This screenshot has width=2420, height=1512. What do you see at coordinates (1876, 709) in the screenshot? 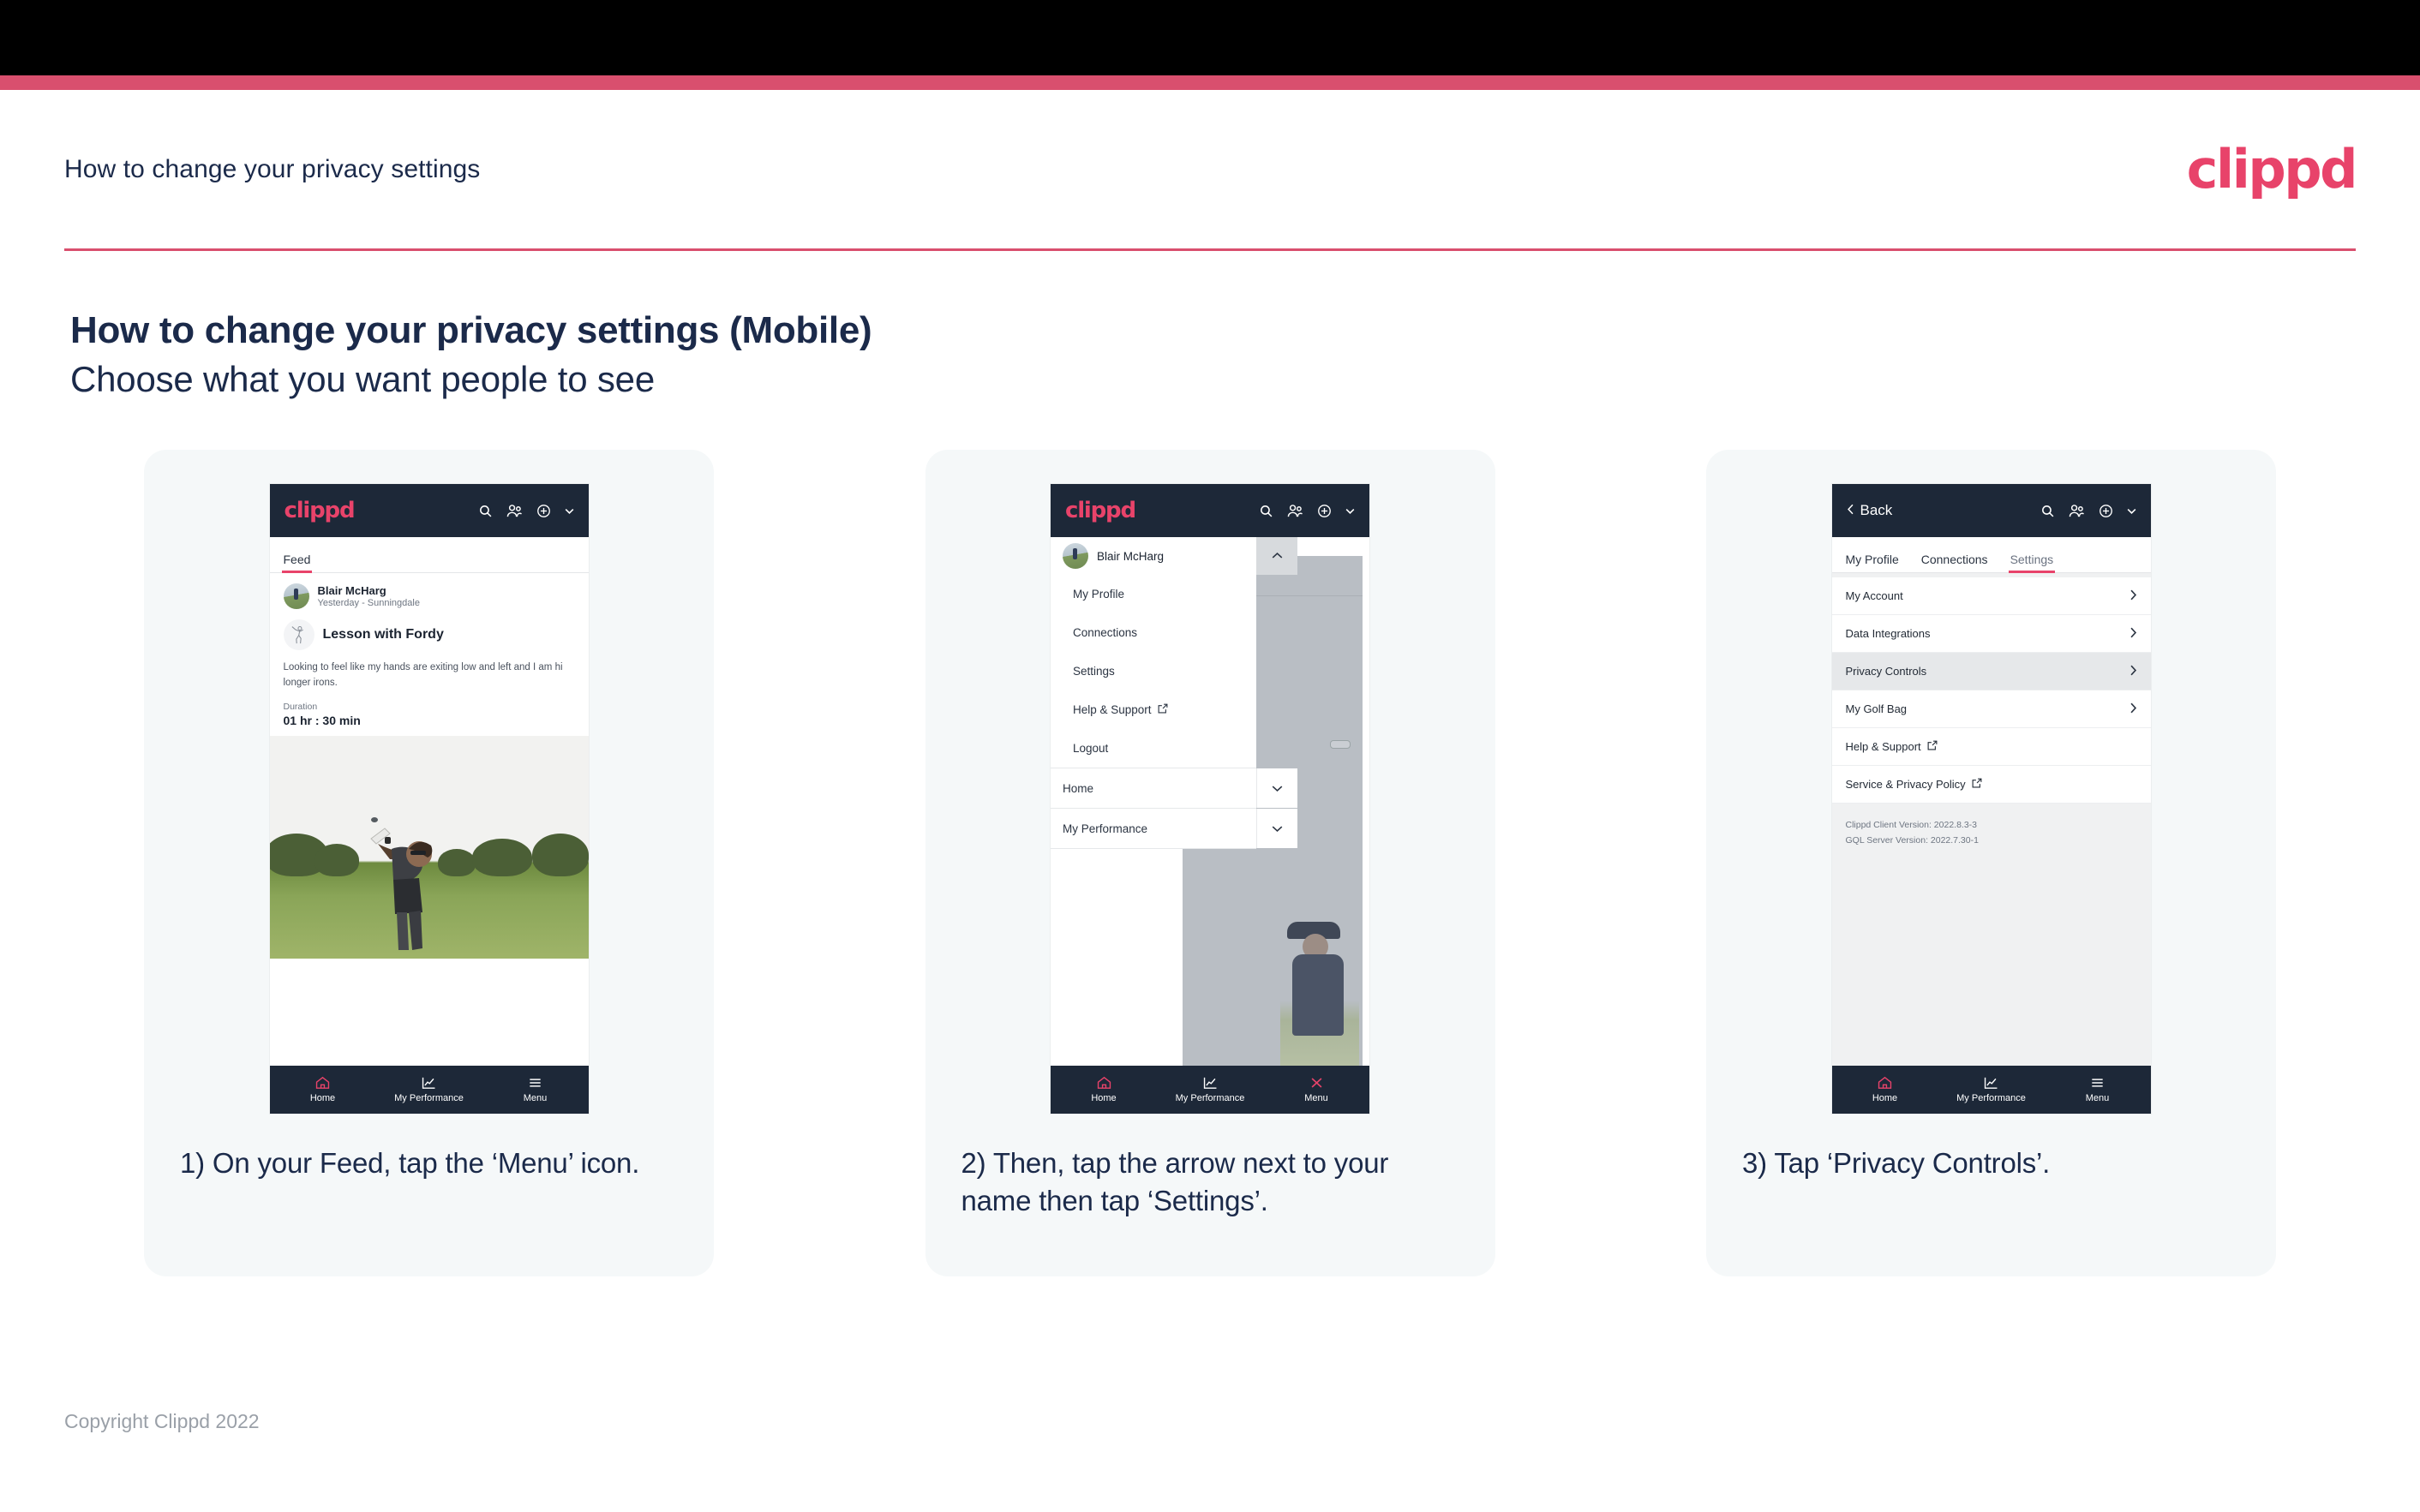
I see `settings-row-label: My Golf Bag` at bounding box center [1876, 709].